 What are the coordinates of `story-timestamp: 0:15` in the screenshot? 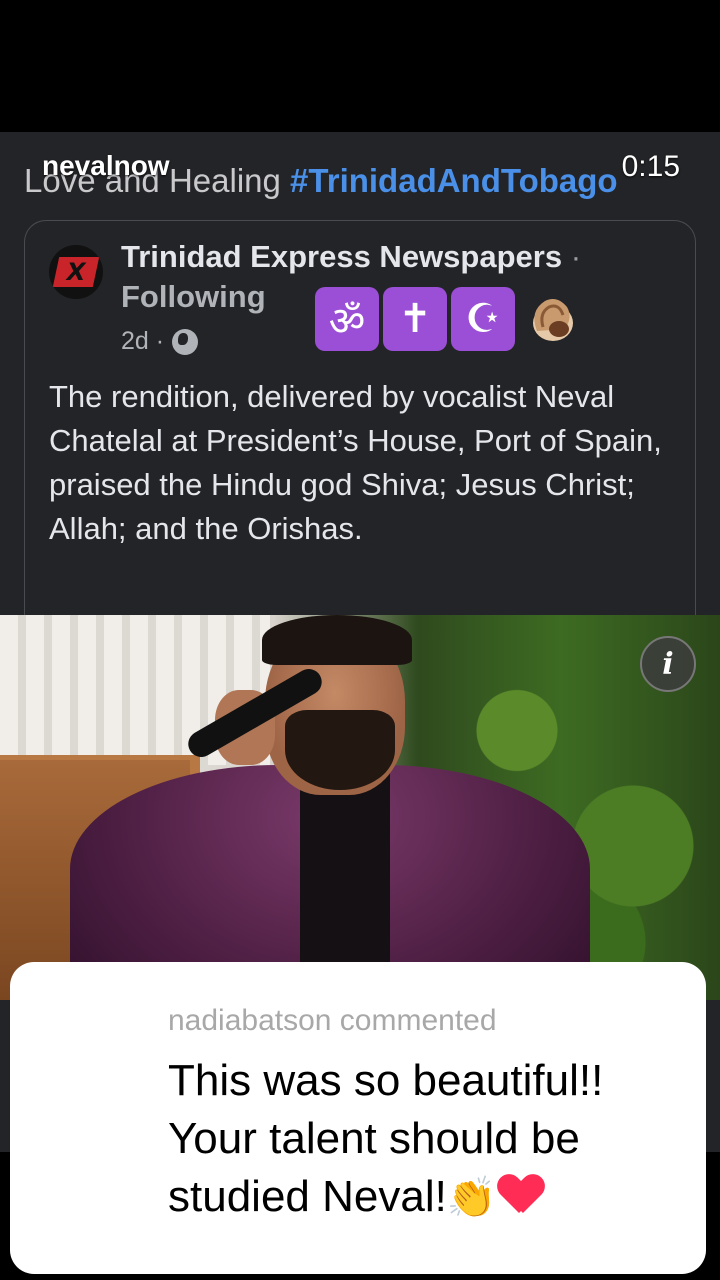 It's located at (650, 166).